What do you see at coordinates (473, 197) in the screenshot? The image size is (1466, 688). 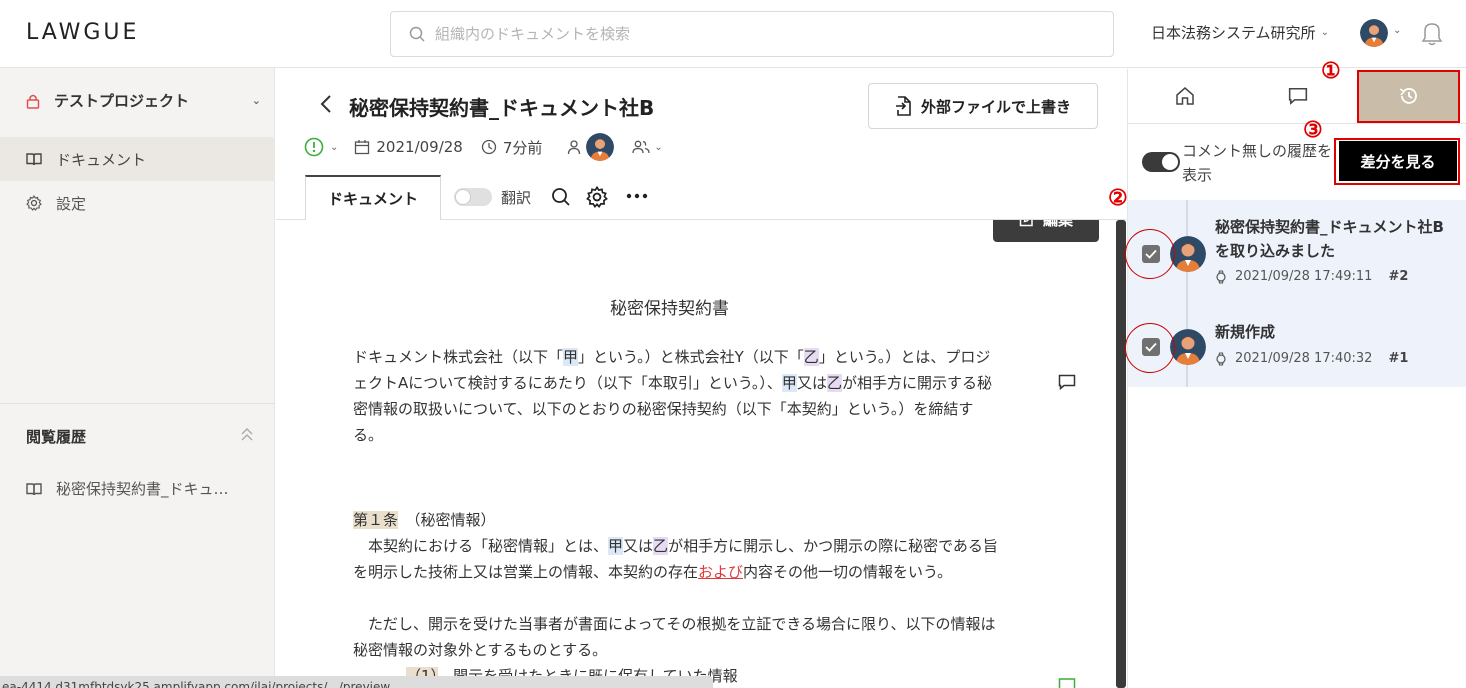 I see `translate-toggle` at bounding box center [473, 197].